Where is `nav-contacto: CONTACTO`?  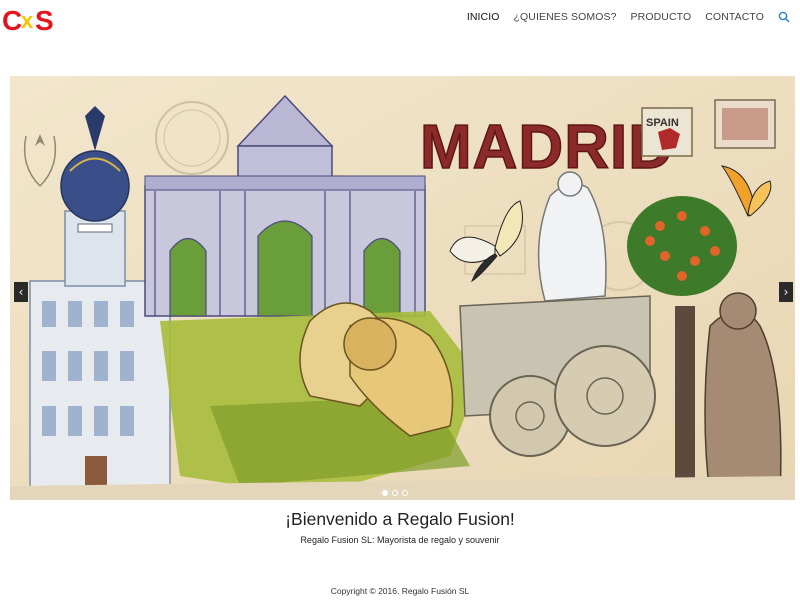
nav-contacto: CONTACTO is located at coordinates (734, 17).